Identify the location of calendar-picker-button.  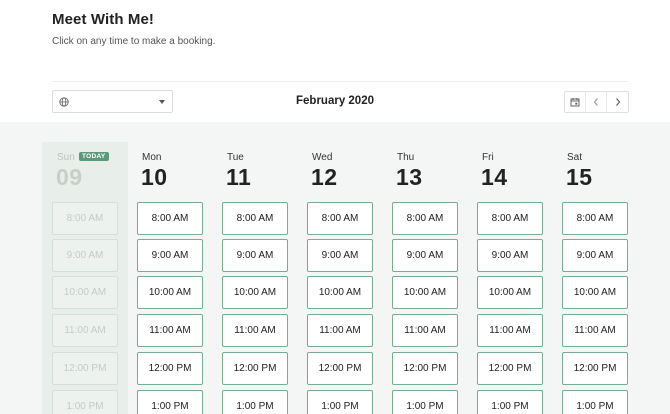
(575, 102).